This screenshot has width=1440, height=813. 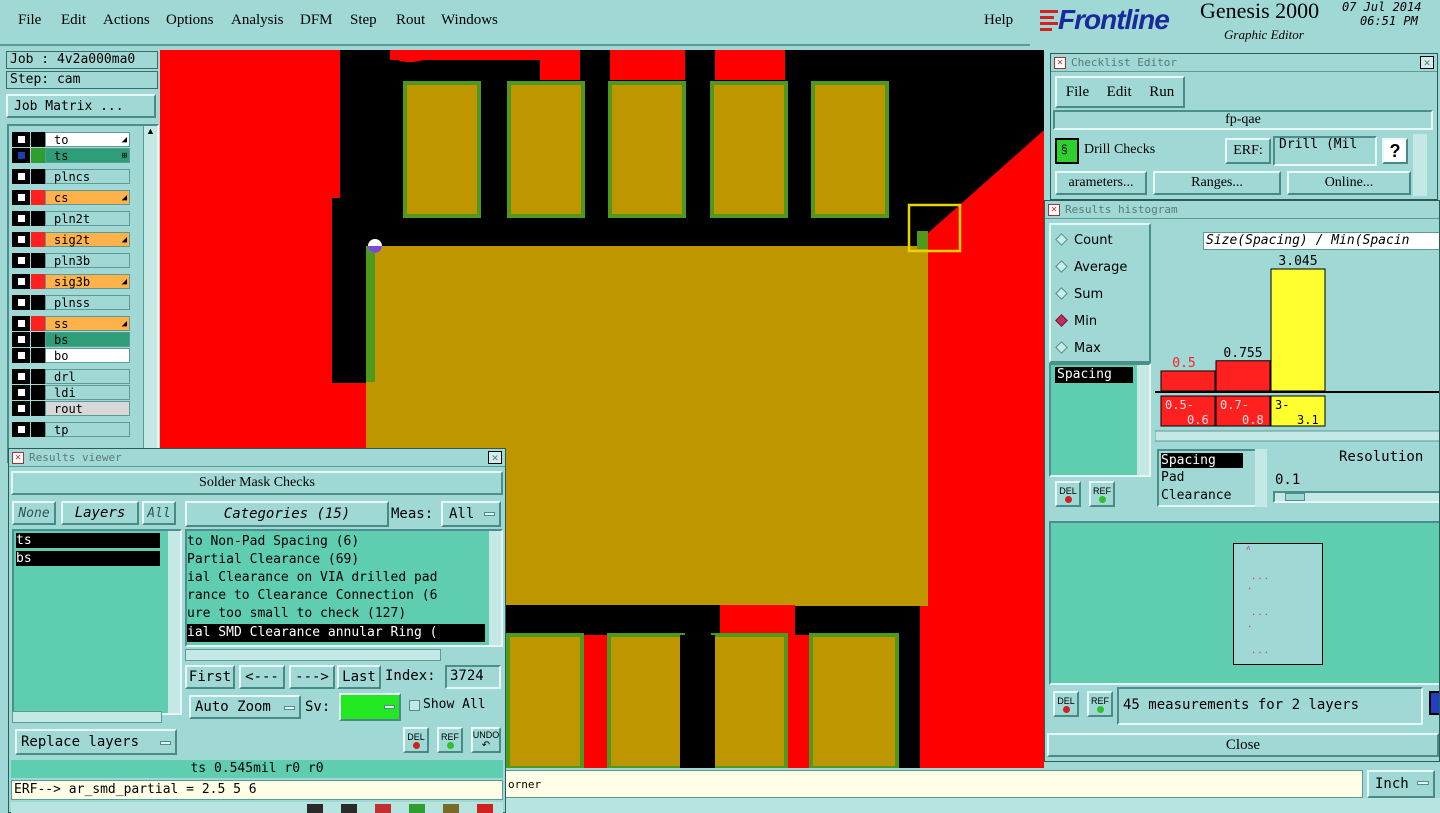 I want to click on layer-row-sig3b: sig3b ◢, so click(x=71, y=281).